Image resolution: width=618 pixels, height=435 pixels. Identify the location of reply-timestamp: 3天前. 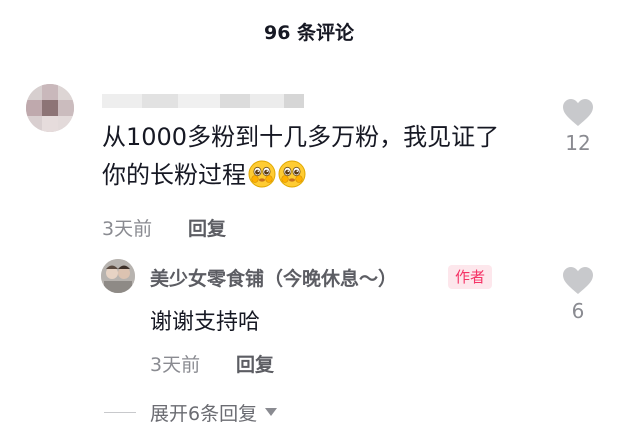
(175, 365).